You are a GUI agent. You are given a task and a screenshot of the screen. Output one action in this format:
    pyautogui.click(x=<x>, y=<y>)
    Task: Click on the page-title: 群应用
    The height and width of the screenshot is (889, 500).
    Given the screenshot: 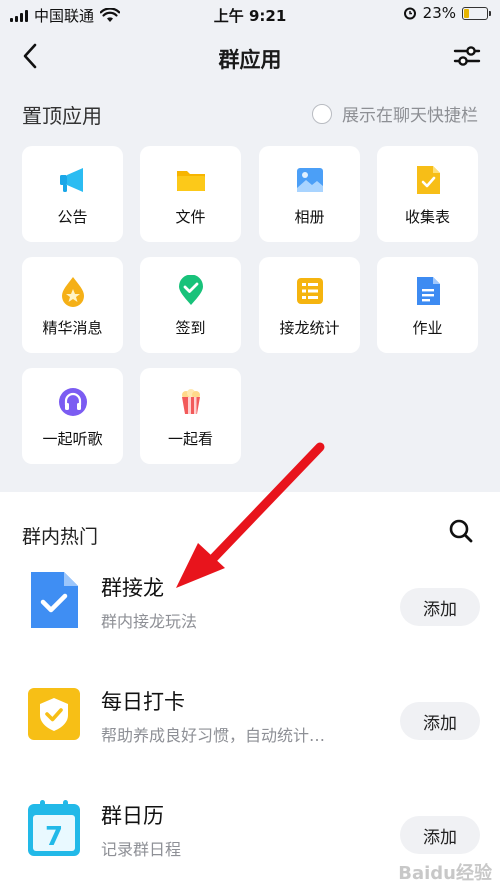 What is the action you would take?
    pyautogui.click(x=250, y=60)
    